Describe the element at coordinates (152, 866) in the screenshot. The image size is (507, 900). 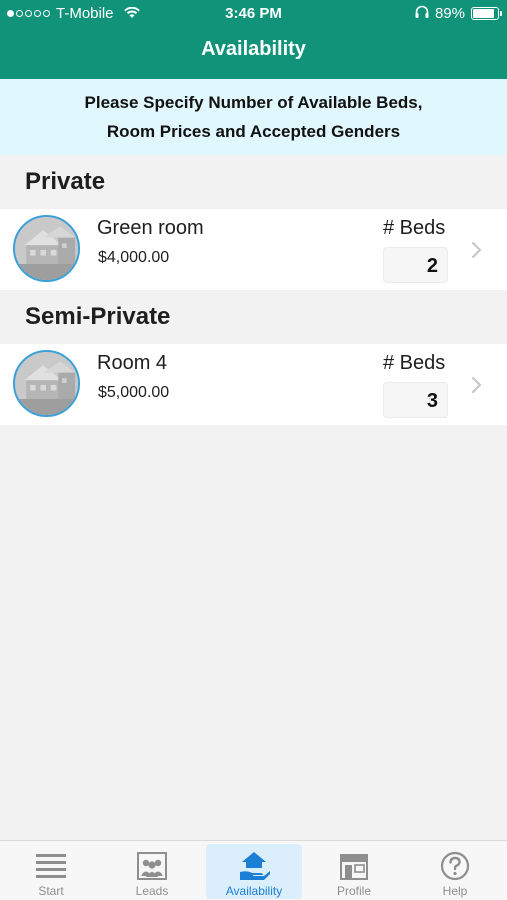
I see `people-icon` at that location.